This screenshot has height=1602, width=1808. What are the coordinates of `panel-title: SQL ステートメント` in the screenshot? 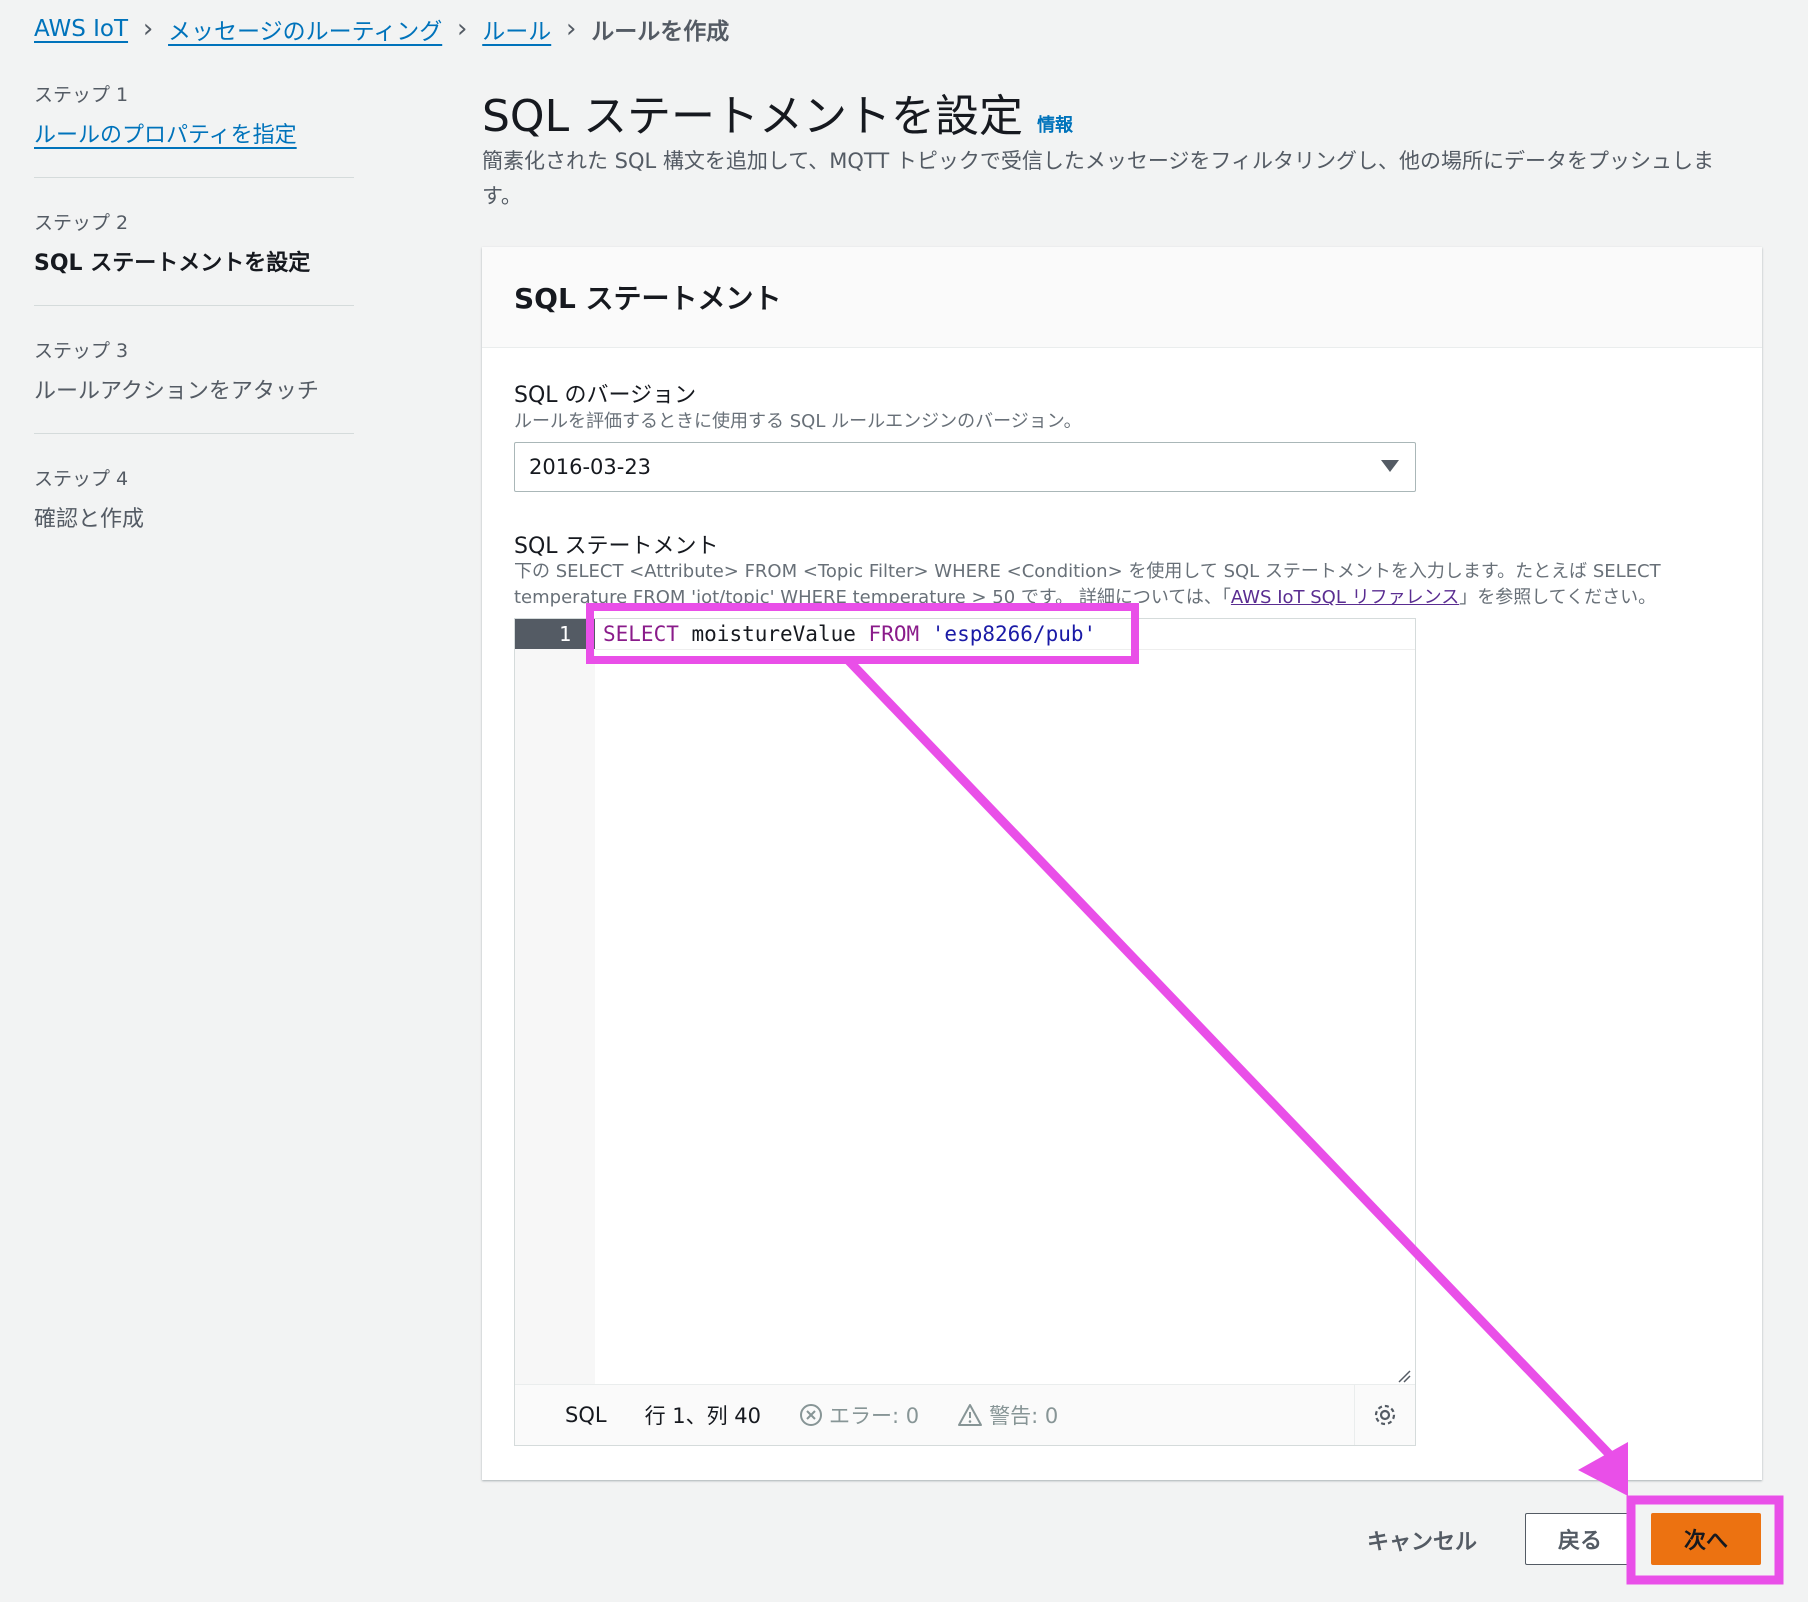 It's located at (648, 298).